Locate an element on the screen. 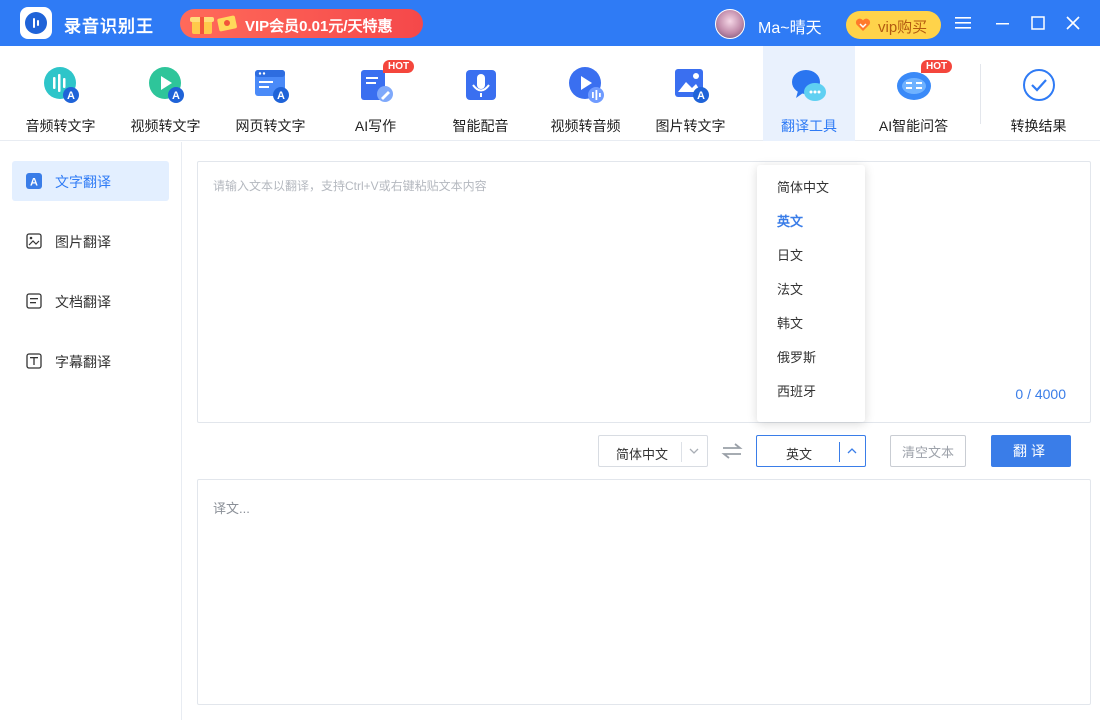  promo-text: VIP会员0.01元/天特惠 is located at coordinates (319, 26).